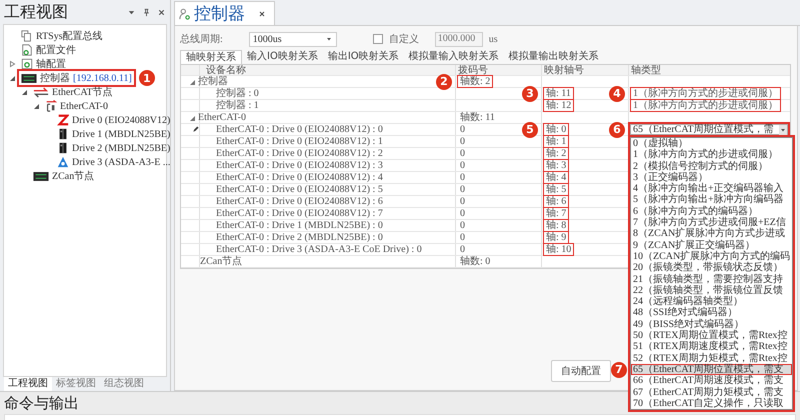  What do you see at coordinates (711, 178) in the screenshot?
I see `dropdown-option: 3（正交编码器）` at bounding box center [711, 178].